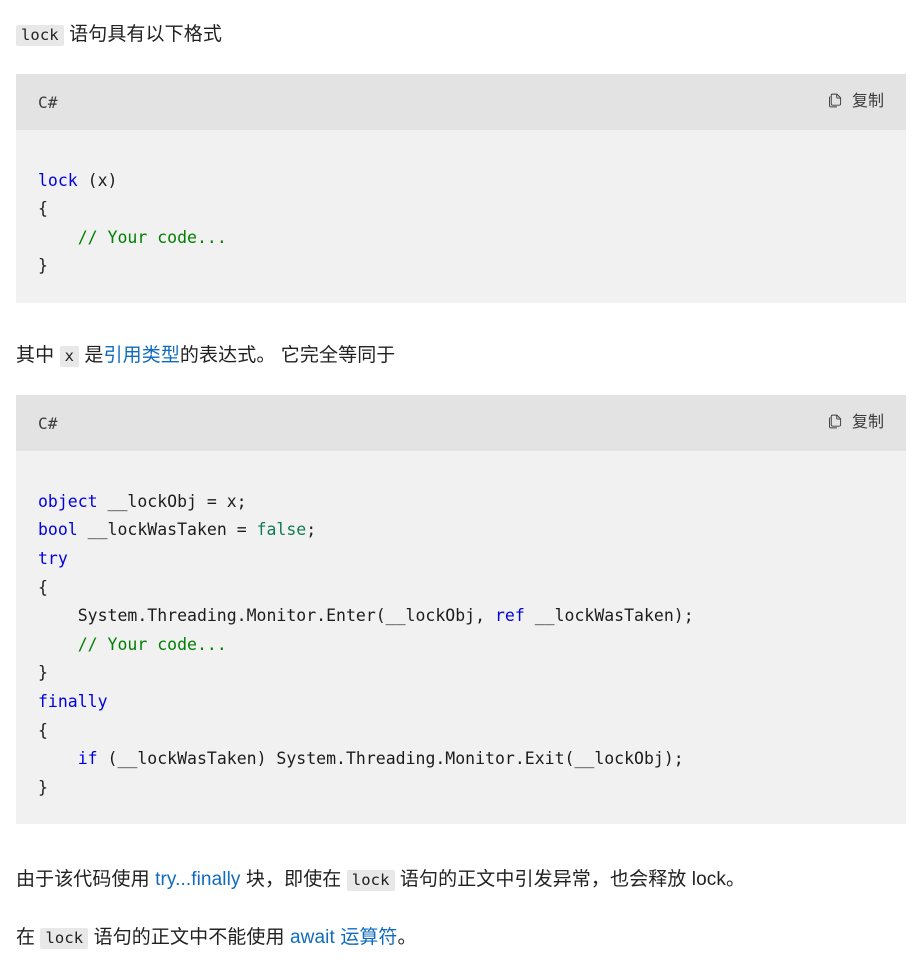 The image size is (924, 980). I want to click on code-block-2-header: C# 复制, so click(461, 423).